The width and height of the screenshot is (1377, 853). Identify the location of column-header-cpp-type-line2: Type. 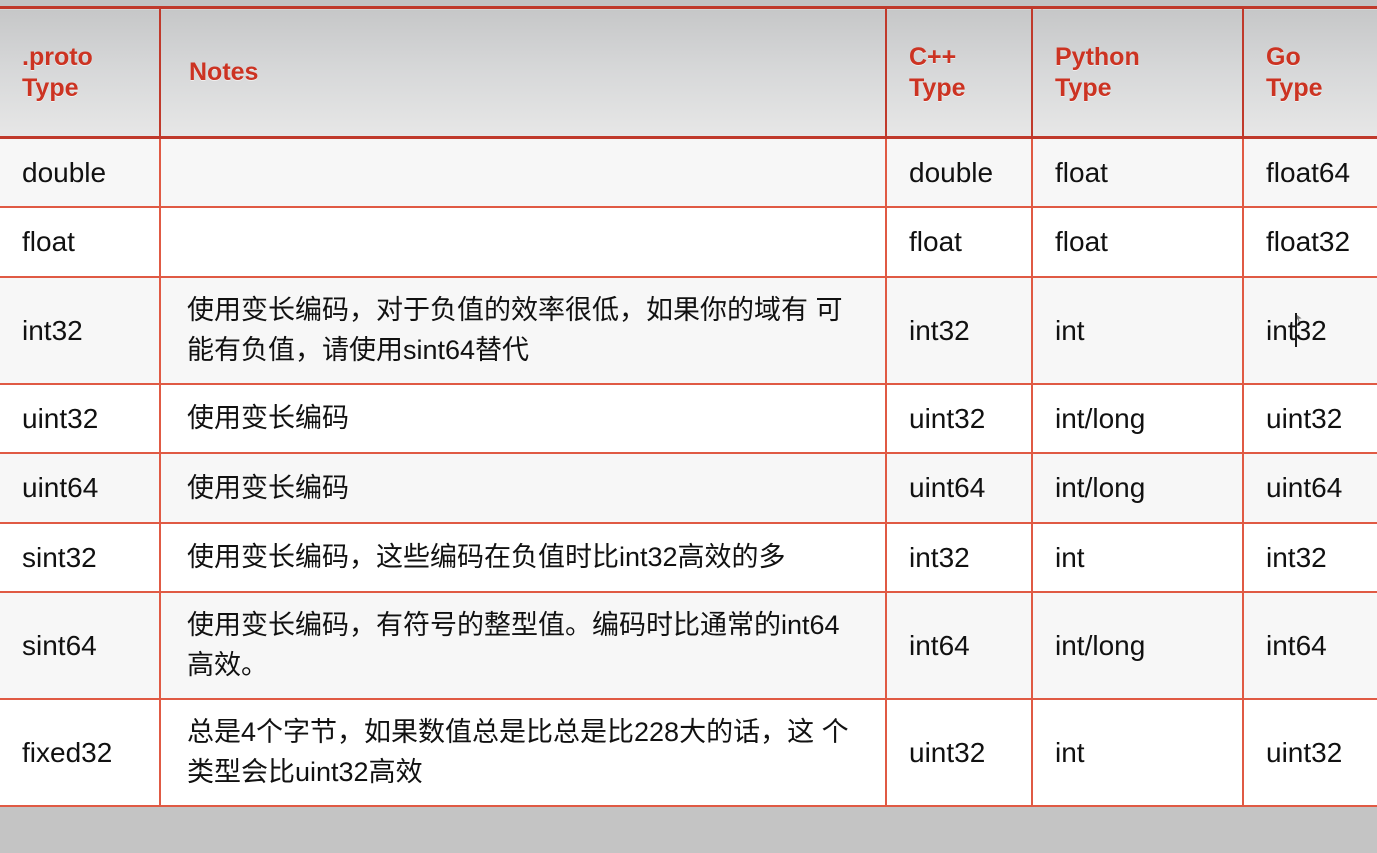
(937, 87).